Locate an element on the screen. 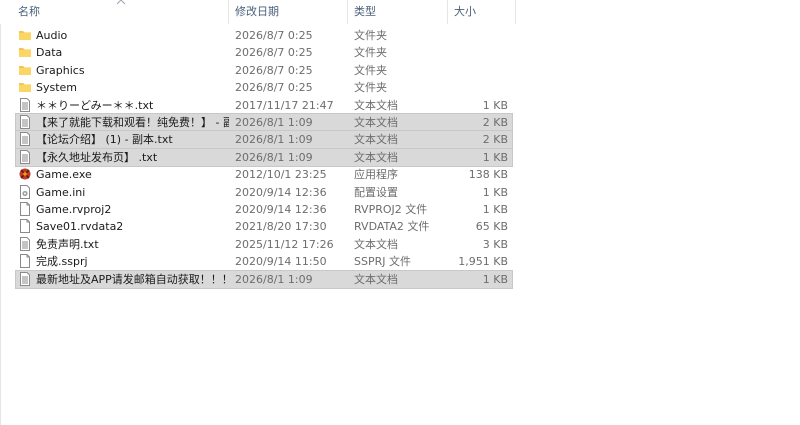 This screenshot has height=425, width=800. file-type: SSPRJ 文件 is located at coordinates (382, 262).